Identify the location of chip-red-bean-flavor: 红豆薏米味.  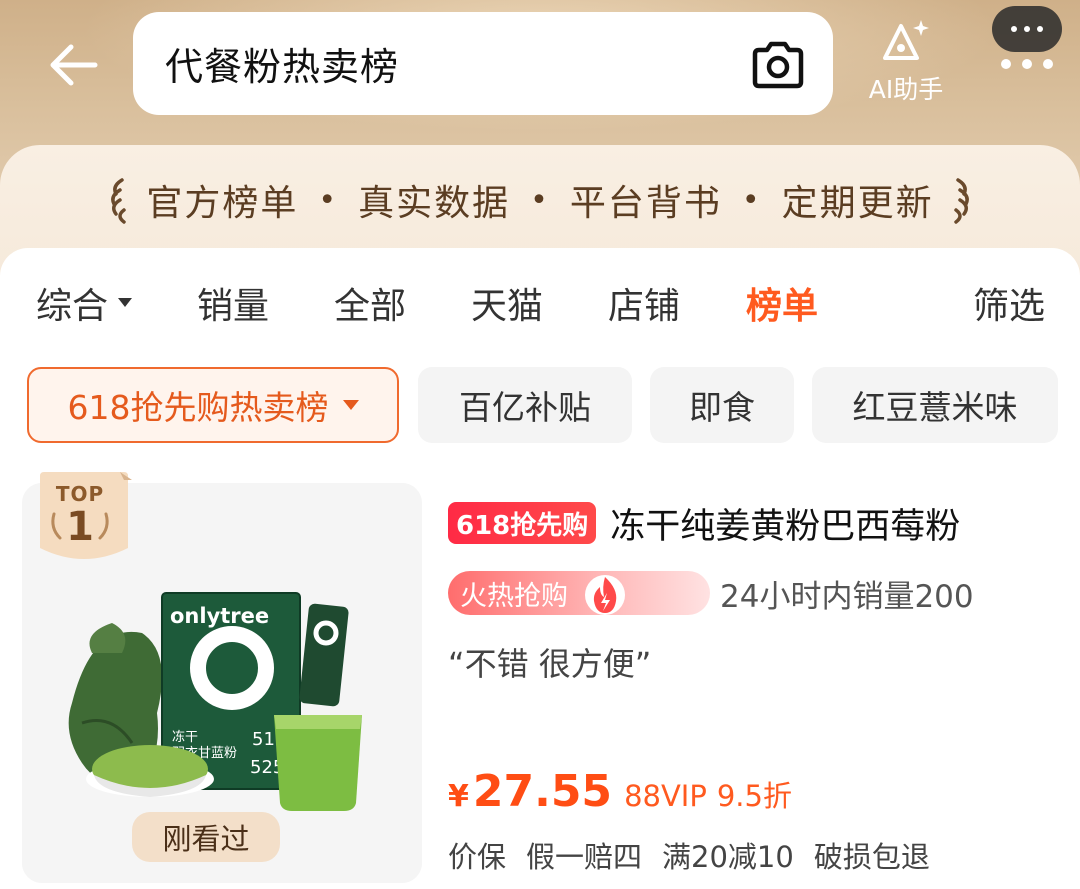
(935, 405).